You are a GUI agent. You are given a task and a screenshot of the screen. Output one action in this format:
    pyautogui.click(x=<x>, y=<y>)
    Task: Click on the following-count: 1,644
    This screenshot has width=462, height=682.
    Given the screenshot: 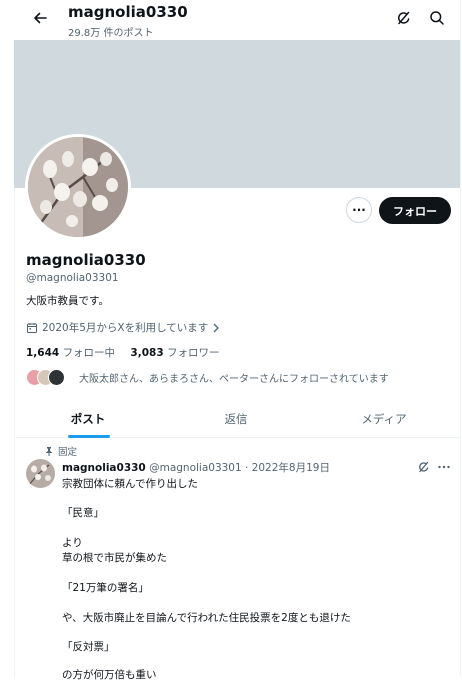 What is the action you would take?
    pyautogui.click(x=43, y=353)
    